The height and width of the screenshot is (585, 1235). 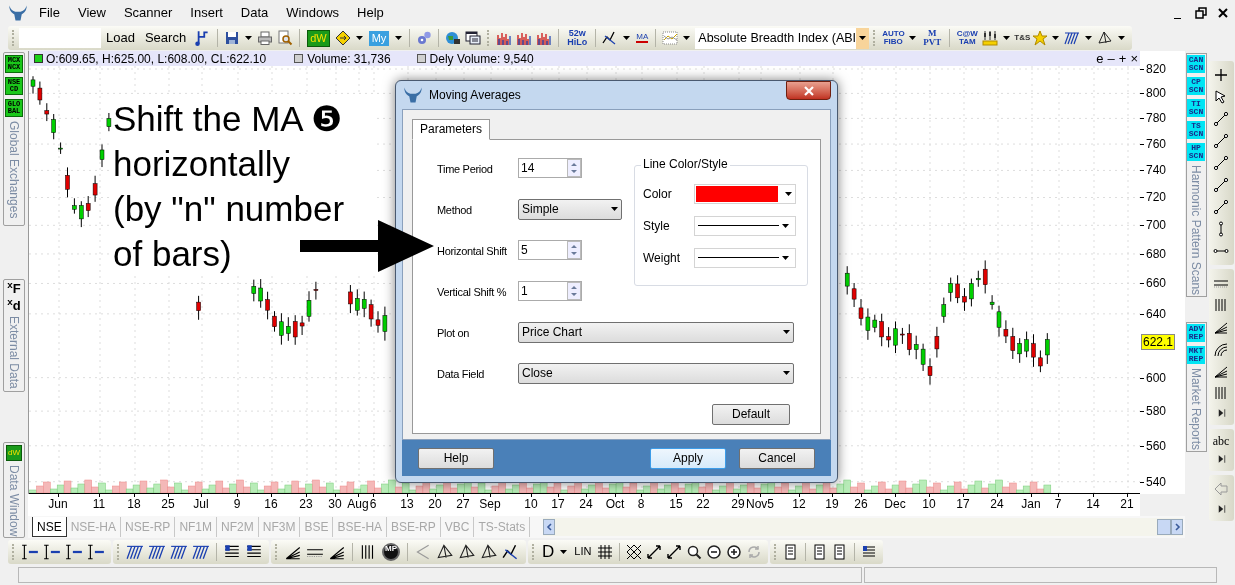 What do you see at coordinates (1111, 58) in the screenshot?
I see `pane-button: –` at bounding box center [1111, 58].